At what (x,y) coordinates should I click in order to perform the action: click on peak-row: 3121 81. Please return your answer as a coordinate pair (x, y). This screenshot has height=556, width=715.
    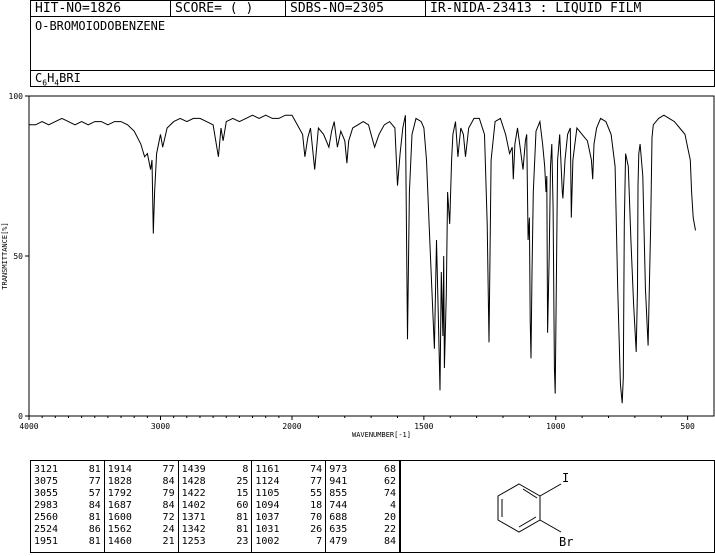
    Looking at the image, I should click on (67, 470).